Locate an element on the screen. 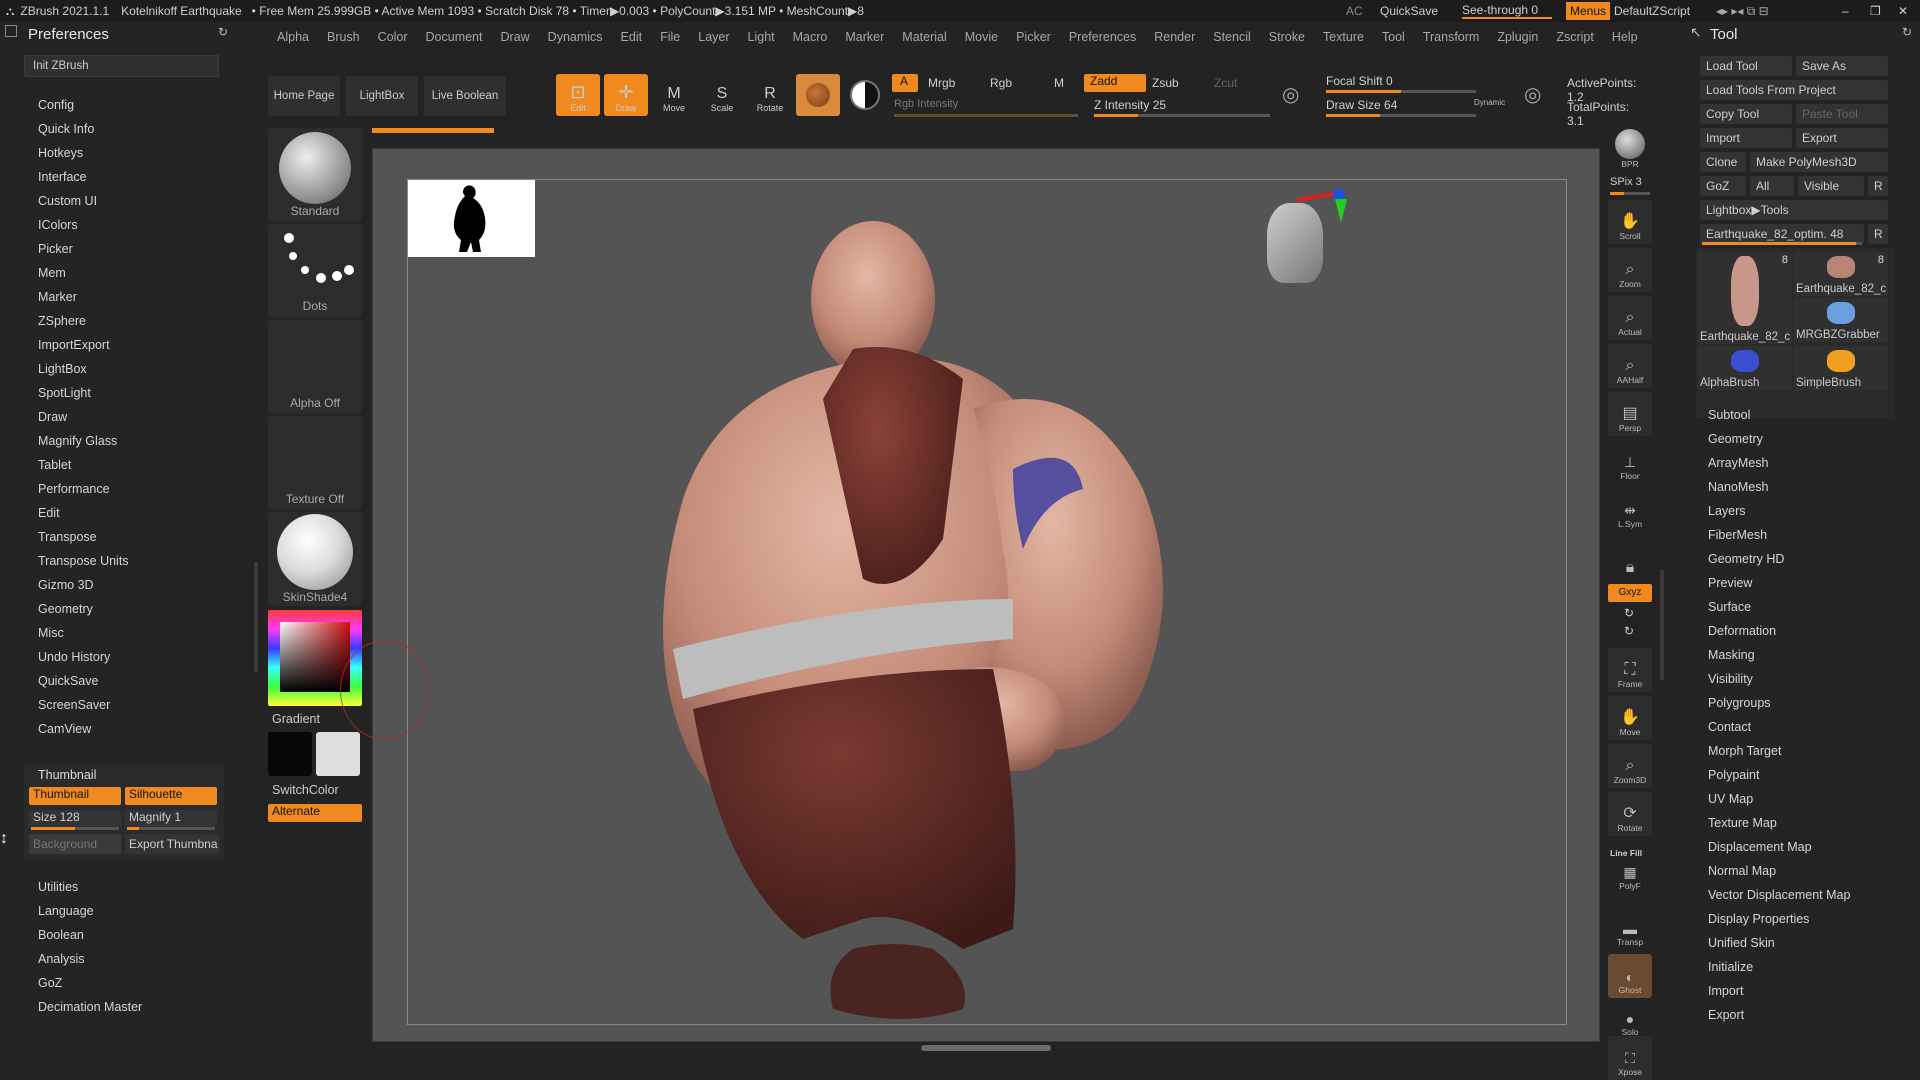 This screenshot has height=1080, width=1920. persp-button: ▤ Persp is located at coordinates (1630, 414).